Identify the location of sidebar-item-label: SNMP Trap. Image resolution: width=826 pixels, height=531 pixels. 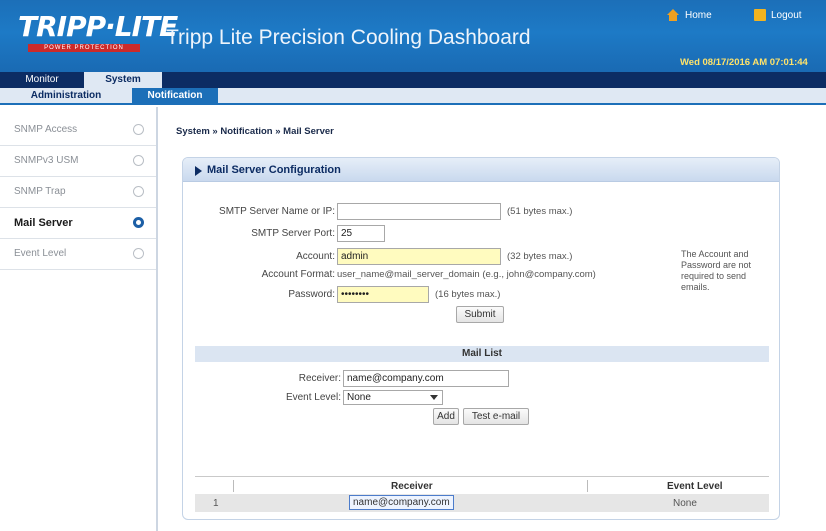
(40, 191).